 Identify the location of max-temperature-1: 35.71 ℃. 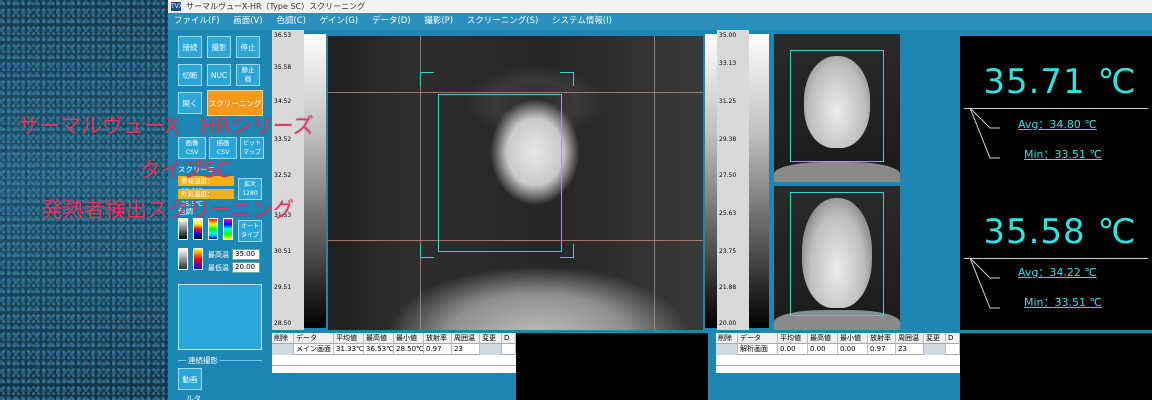
(1060, 82).